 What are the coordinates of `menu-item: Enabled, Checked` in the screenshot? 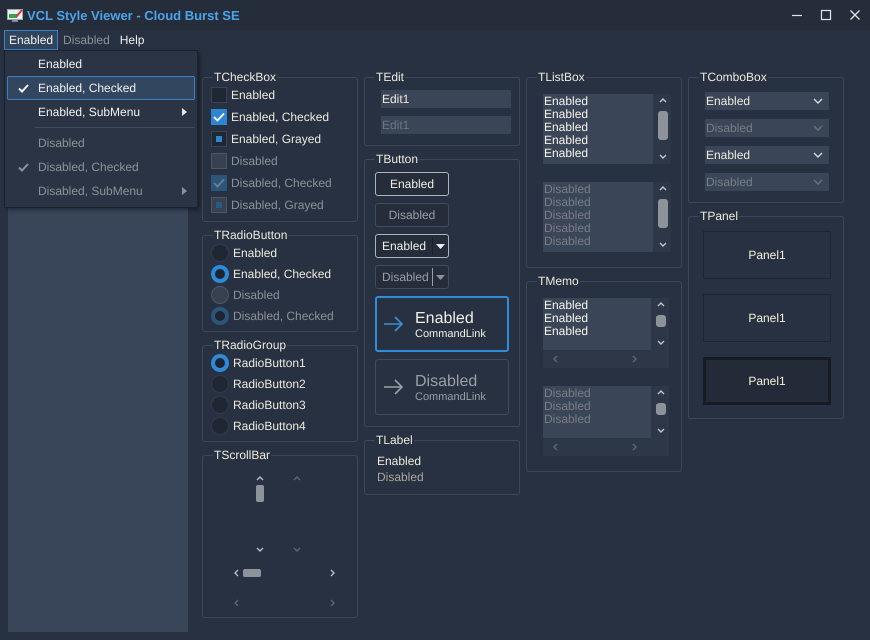 It's located at (101, 88).